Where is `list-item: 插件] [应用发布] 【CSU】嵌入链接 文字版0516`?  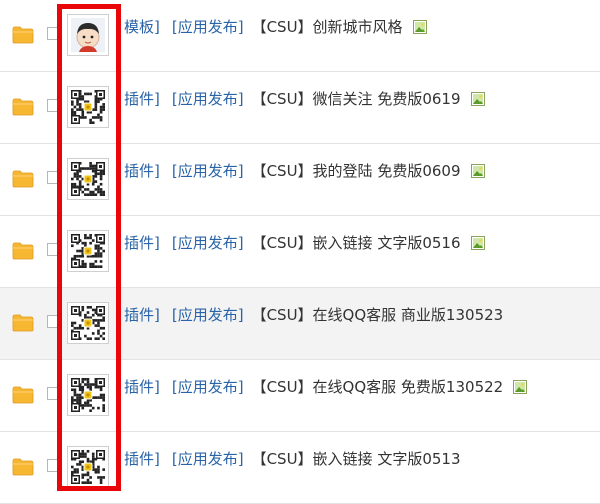 list-item: 插件] [应用发布] 【CSU】嵌入链接 文字版0516 is located at coordinates (300, 252).